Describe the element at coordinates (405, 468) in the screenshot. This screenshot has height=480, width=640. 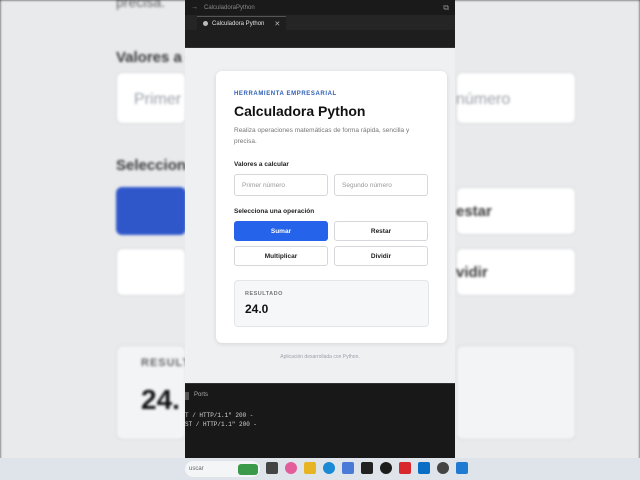
I see `mcafee-icon` at that location.